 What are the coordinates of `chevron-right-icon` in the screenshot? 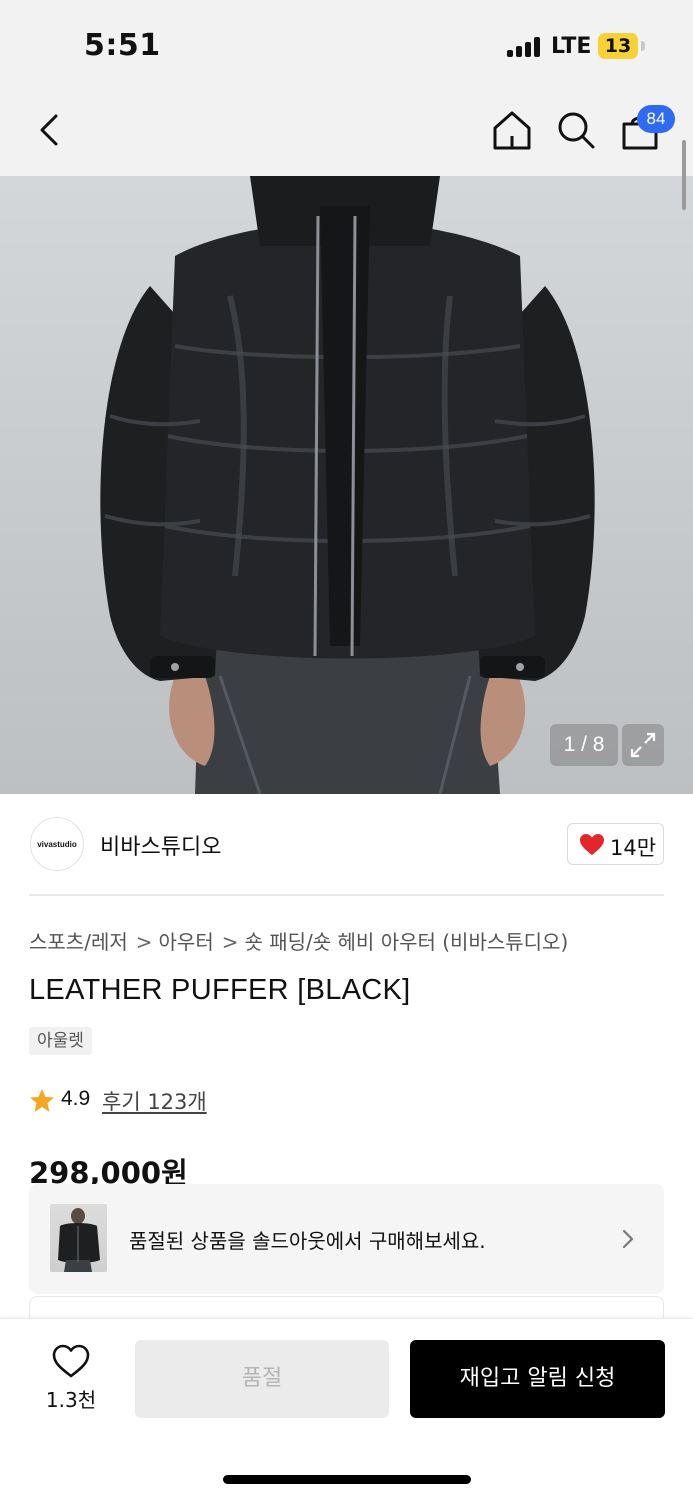 It's located at (628, 1239).